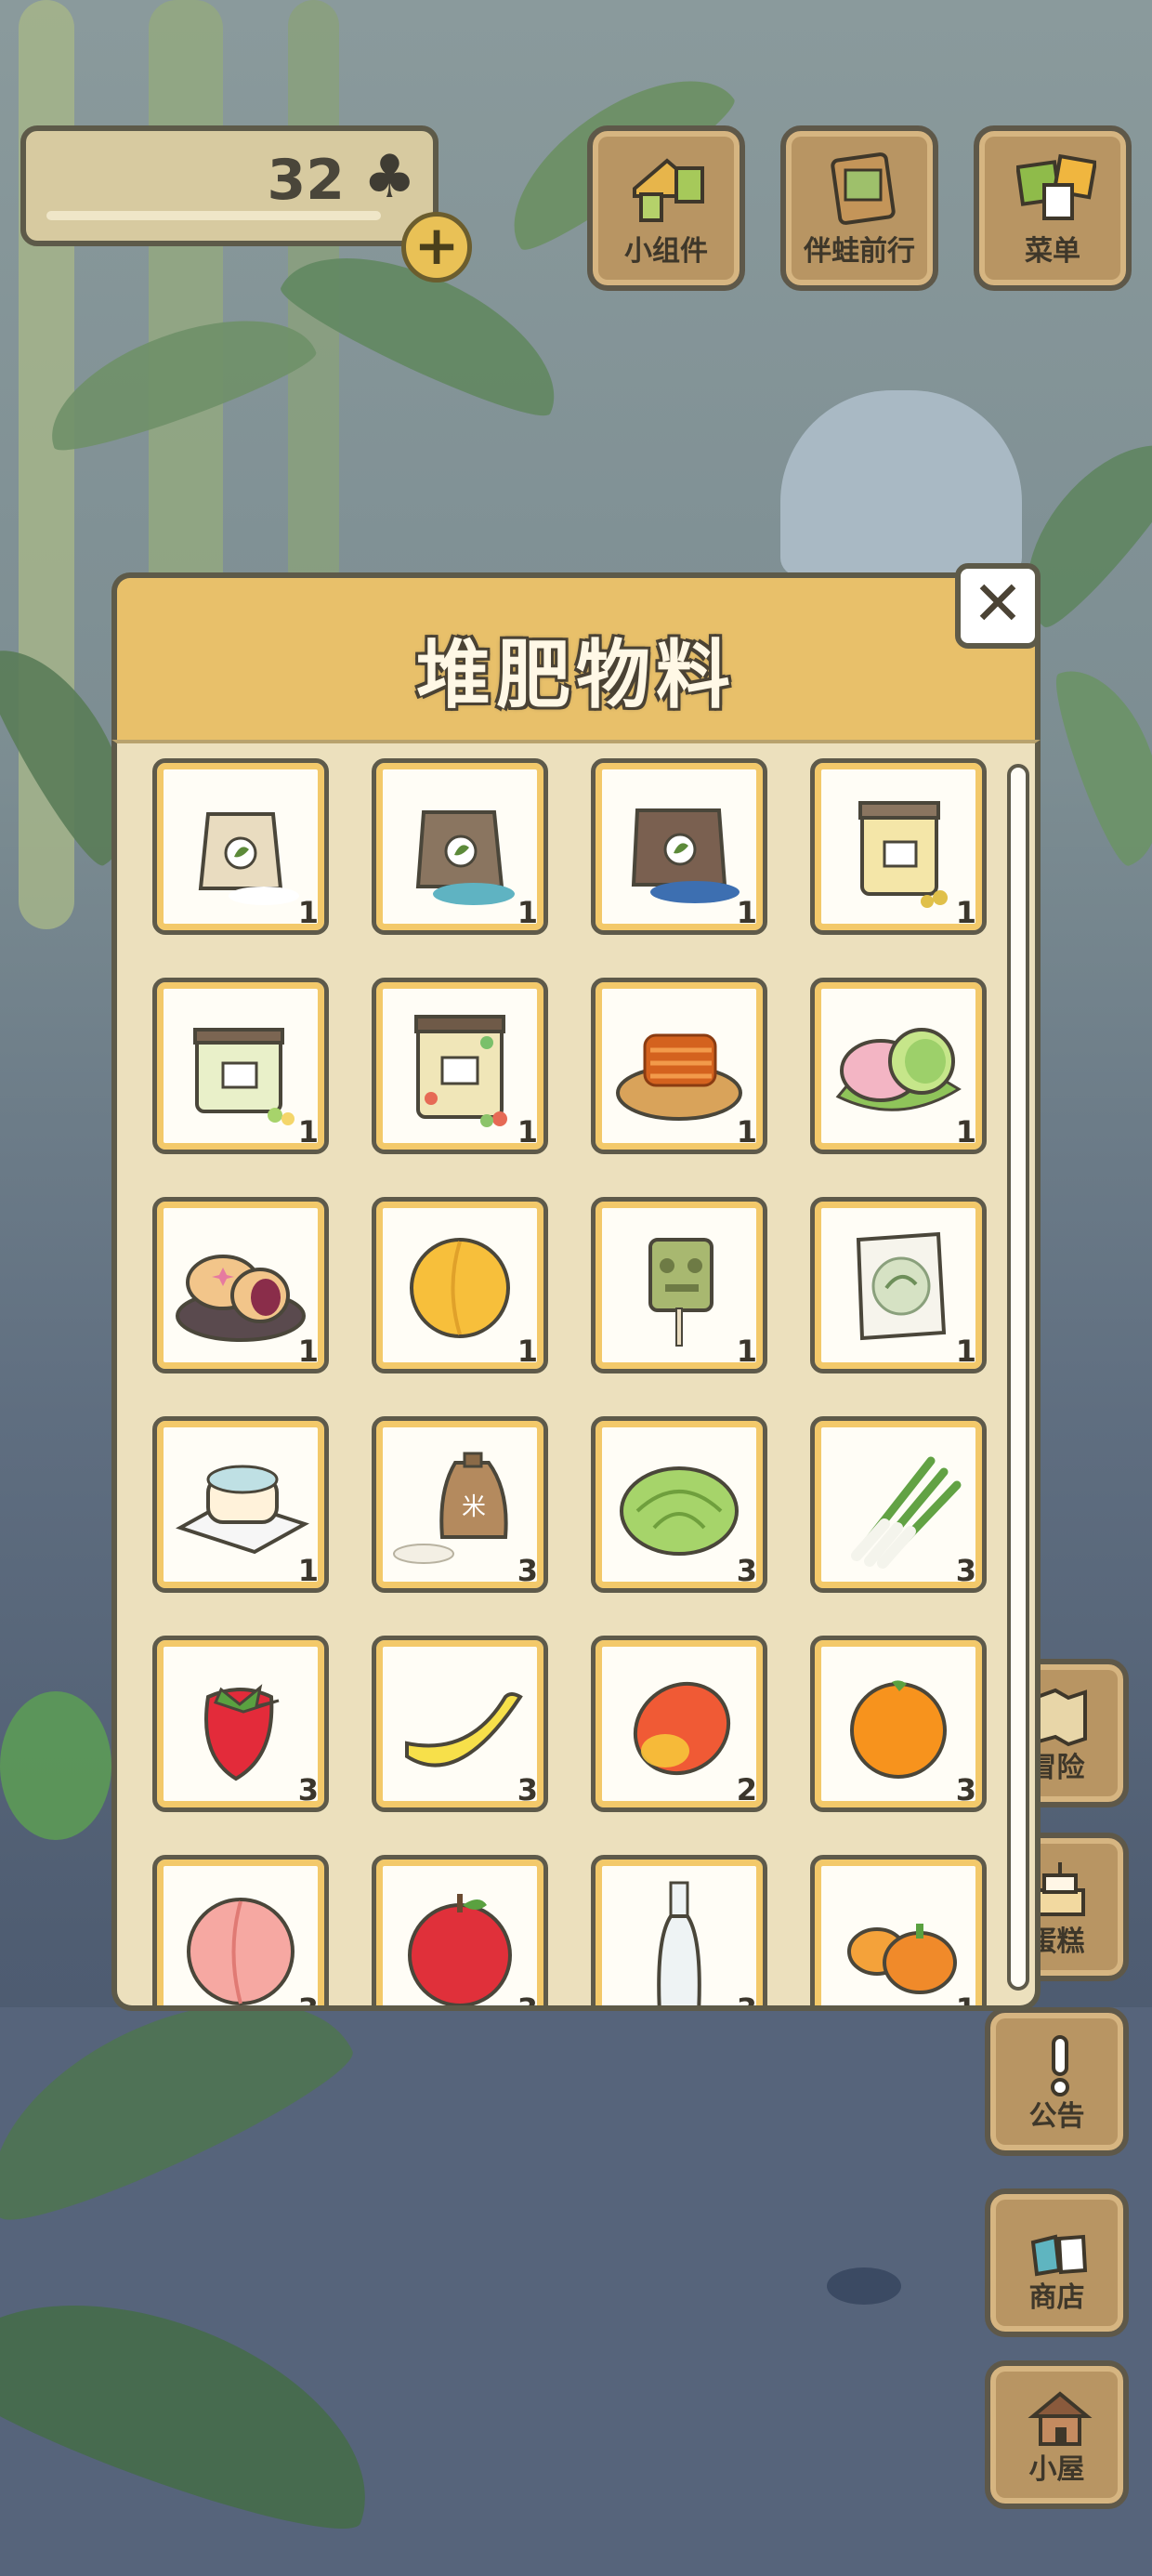  I want to click on item-slot-apricot: 1, so click(460, 1285).